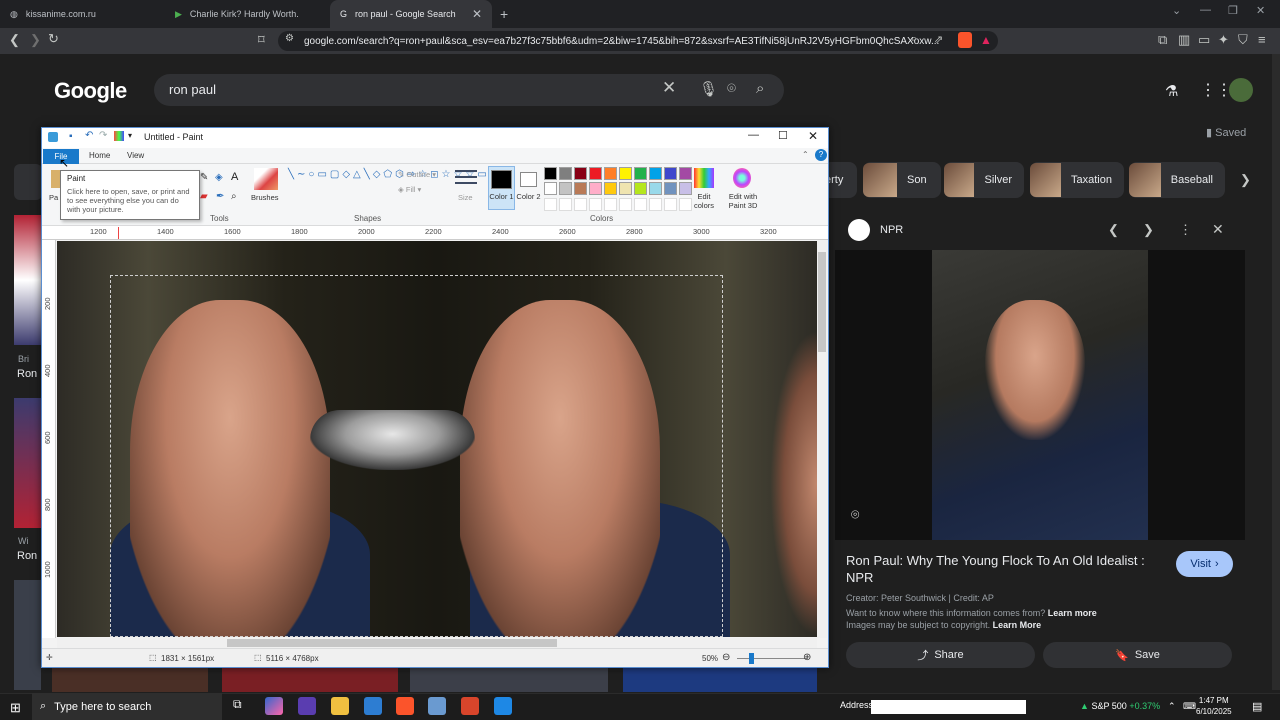 This screenshot has width=1280, height=720. Describe the element at coordinates (1189, 706) in the screenshot. I see `keyboard-icon: ⌨` at that location.